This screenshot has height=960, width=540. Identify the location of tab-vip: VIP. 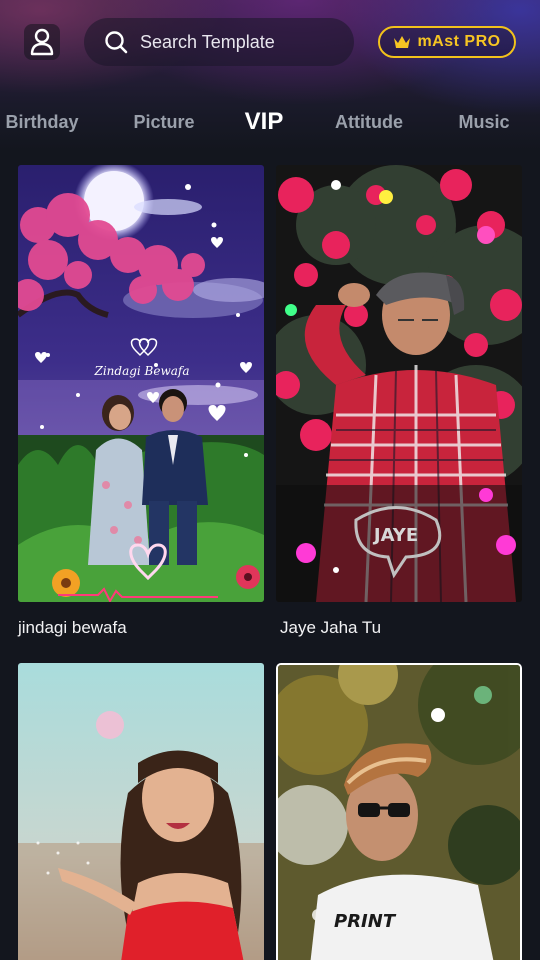
(264, 122).